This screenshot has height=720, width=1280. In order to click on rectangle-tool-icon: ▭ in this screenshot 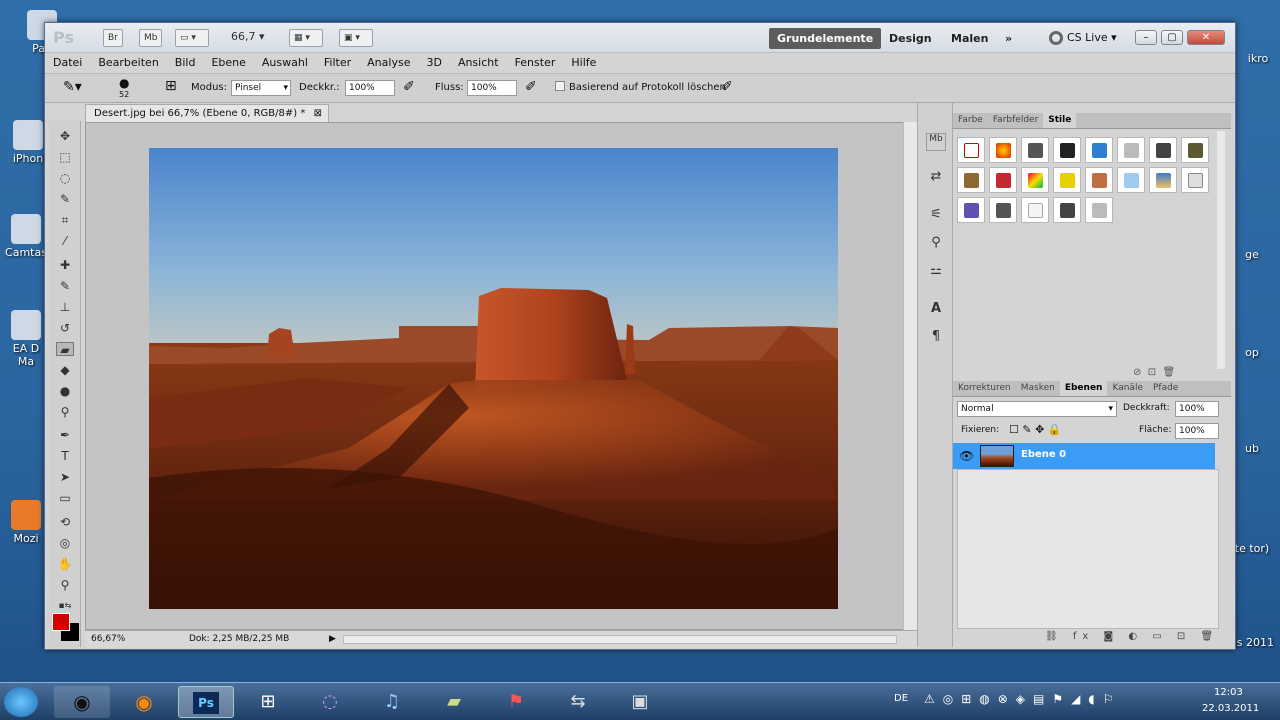, I will do `click(65, 498)`.